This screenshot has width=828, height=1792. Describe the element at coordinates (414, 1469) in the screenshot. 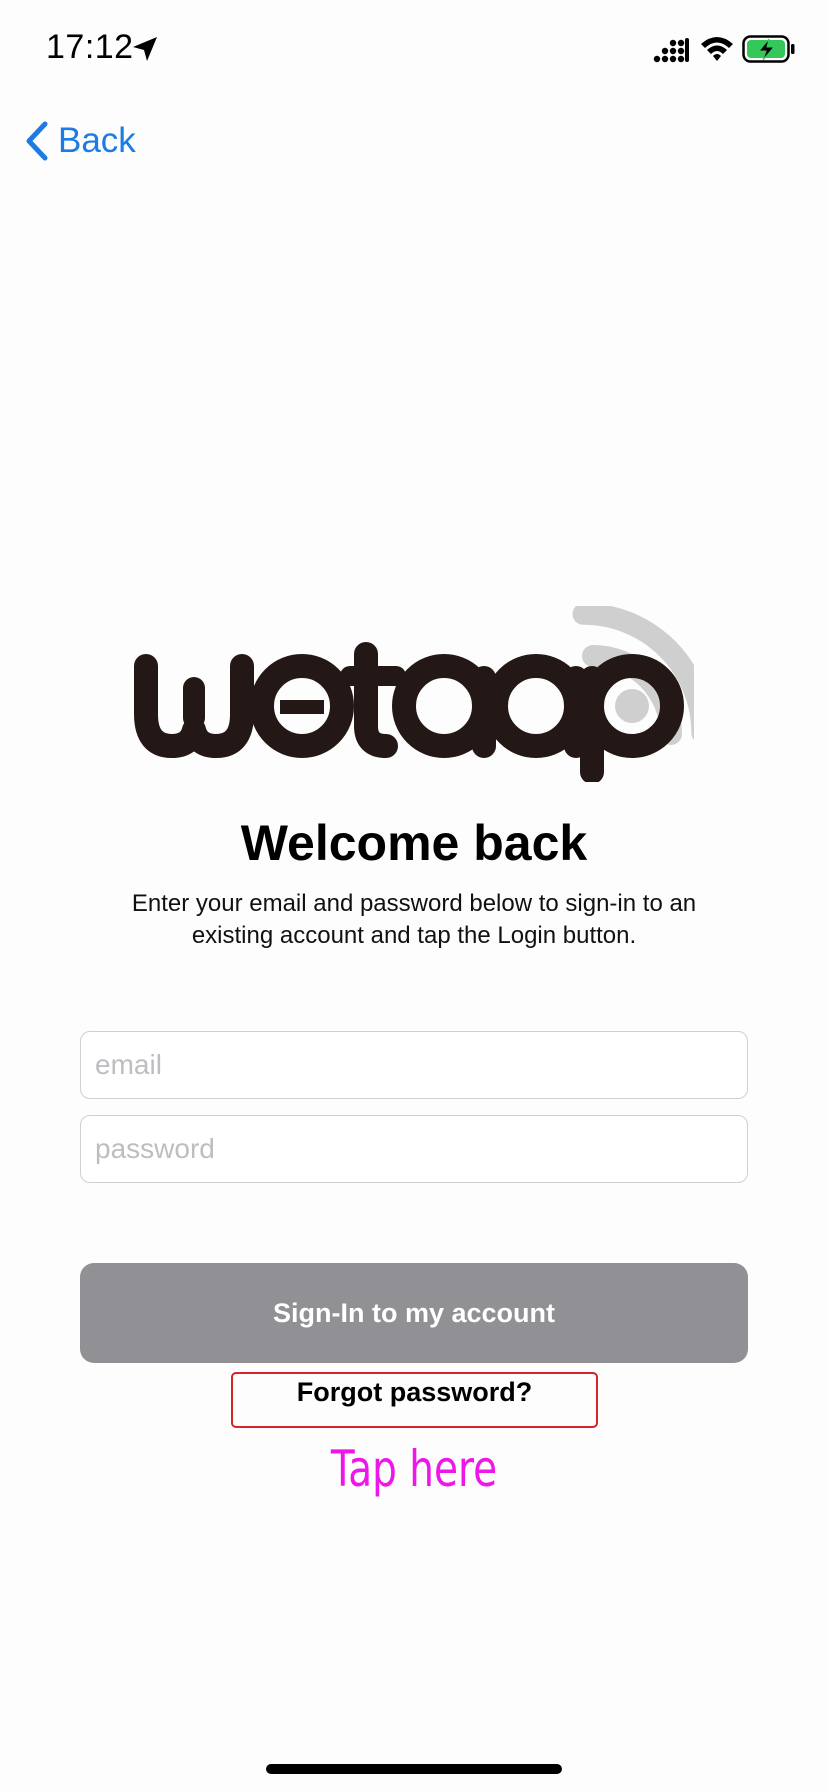

I see `tap-here-annotation: Tap here` at that location.